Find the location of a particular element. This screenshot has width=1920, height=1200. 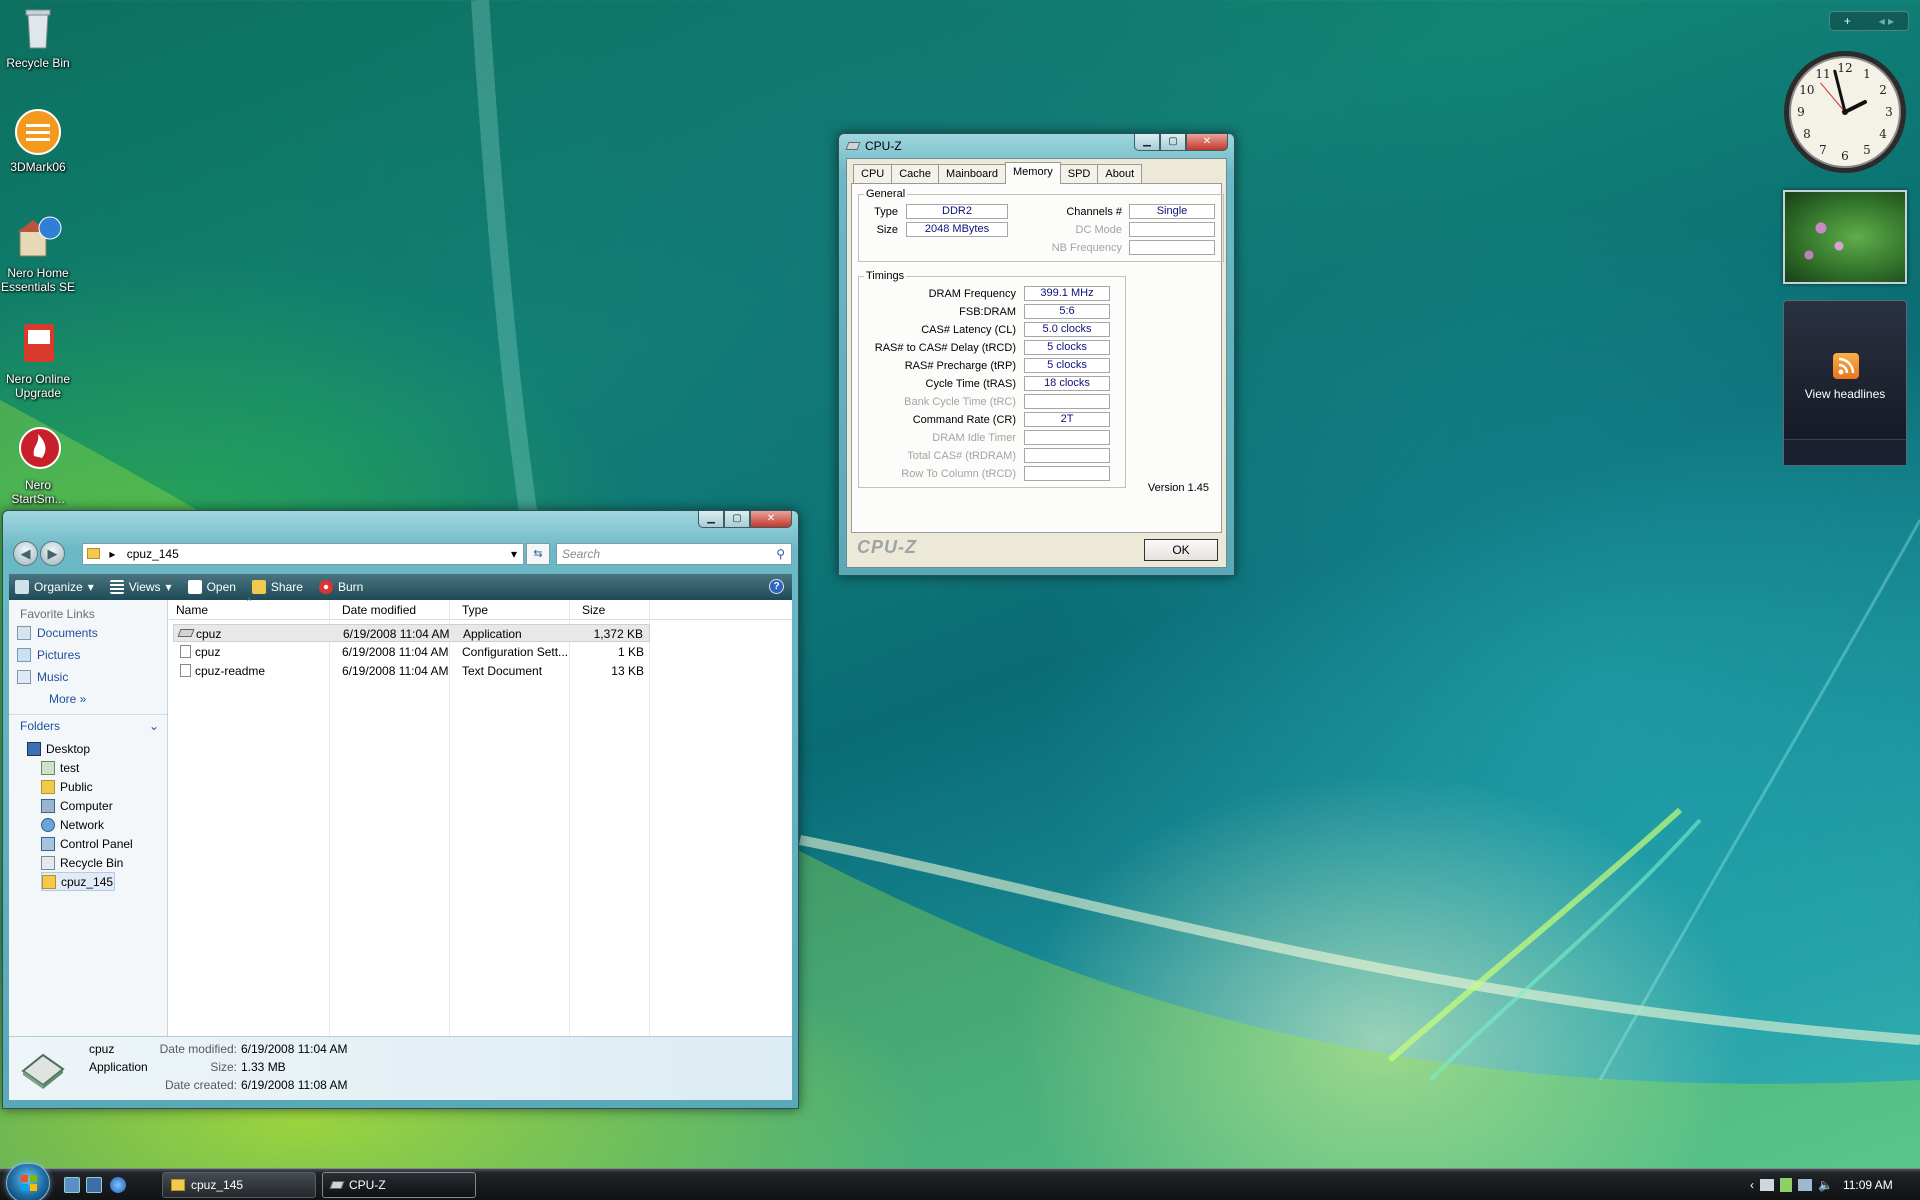

desktop-icon-3dmark06: 3DMark06 is located at coordinates (38, 141).